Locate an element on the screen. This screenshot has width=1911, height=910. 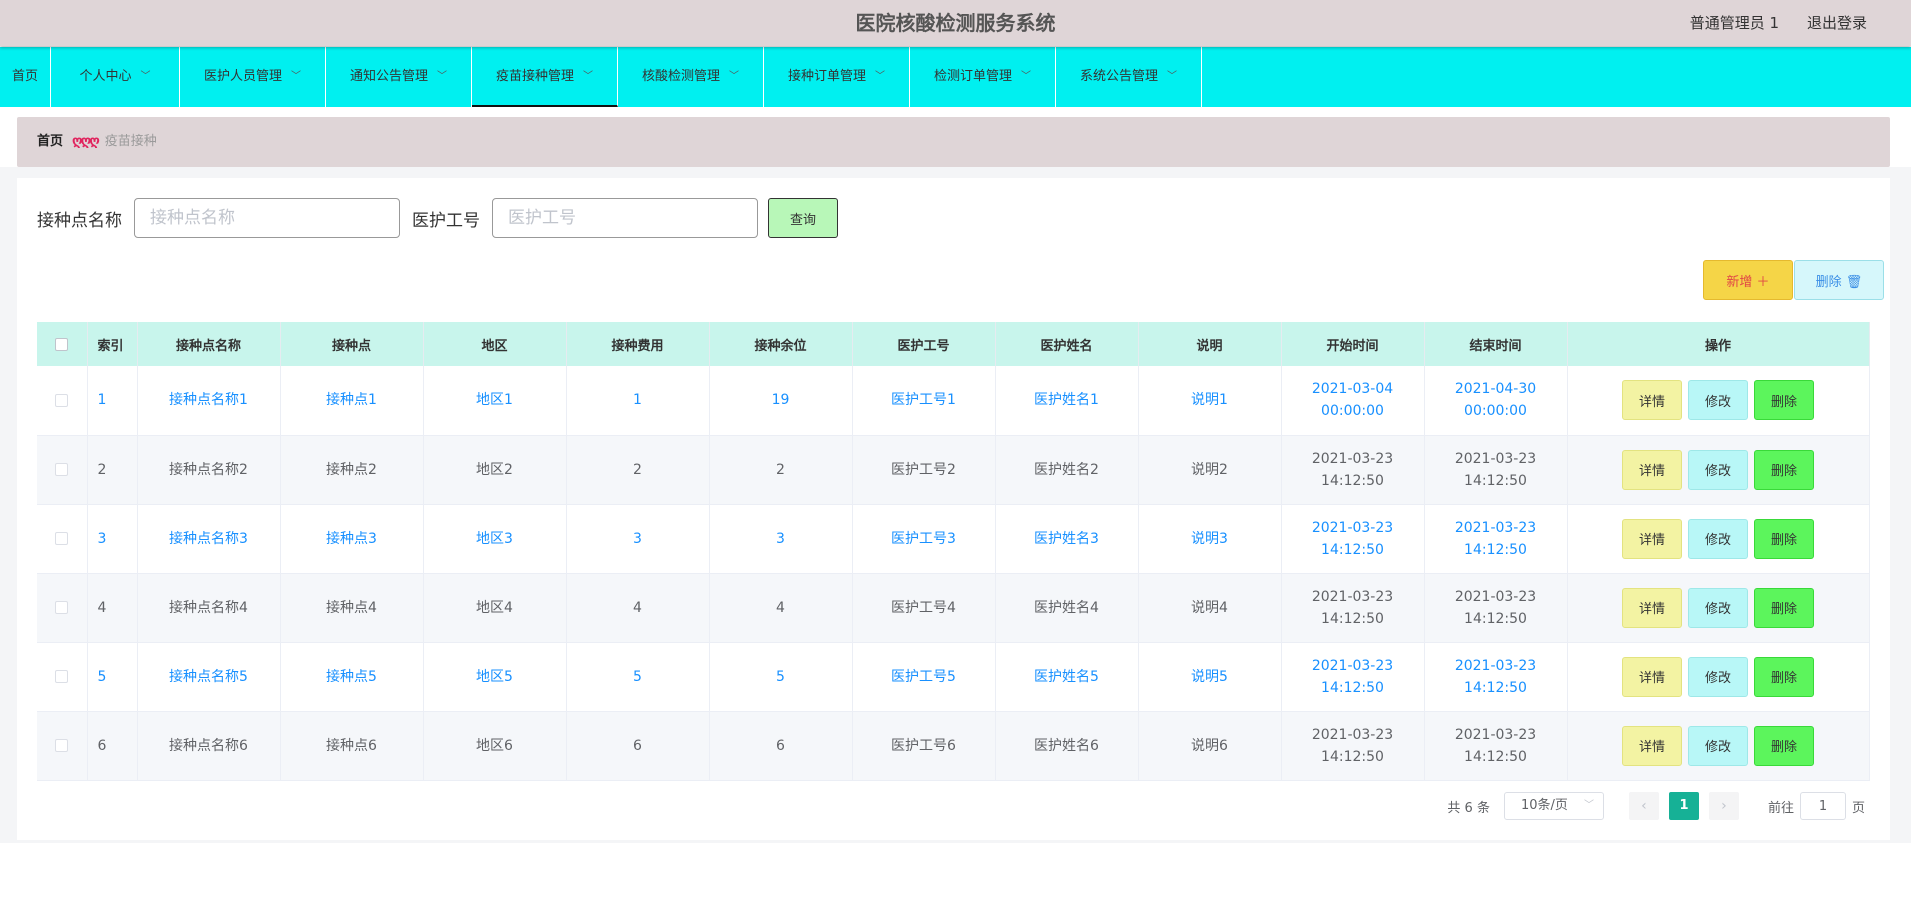
column-header: 接种点 is located at coordinates (352, 344).